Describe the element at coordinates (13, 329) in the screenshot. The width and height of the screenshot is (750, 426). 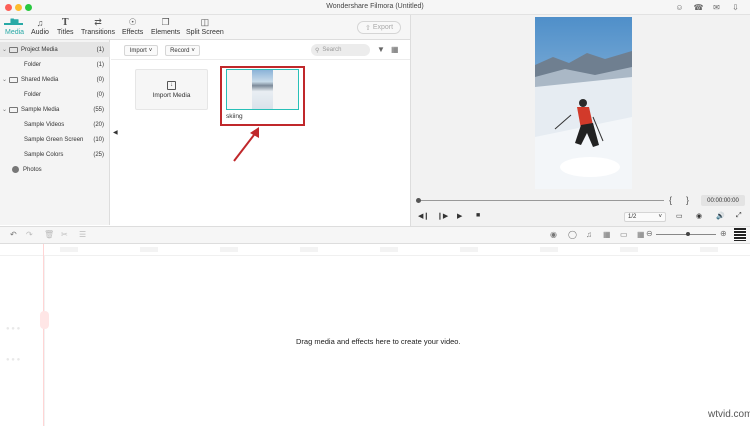
I see `track-lock-icon: ● ● ●` at that location.